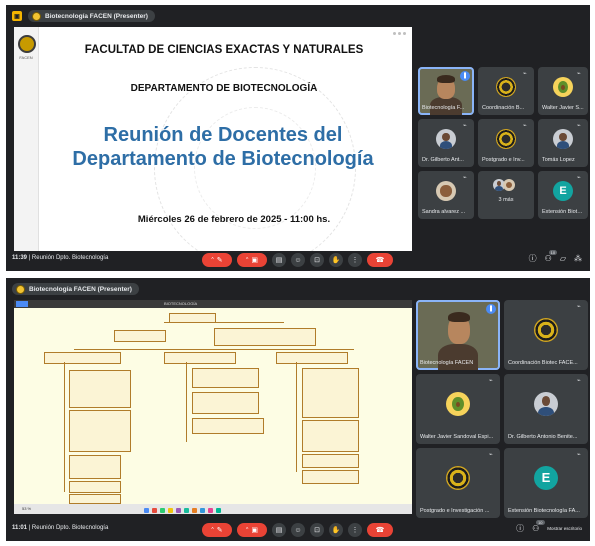  What do you see at coordinates (20, 289) in the screenshot?
I see `facen-seal-icon` at bounding box center [20, 289].